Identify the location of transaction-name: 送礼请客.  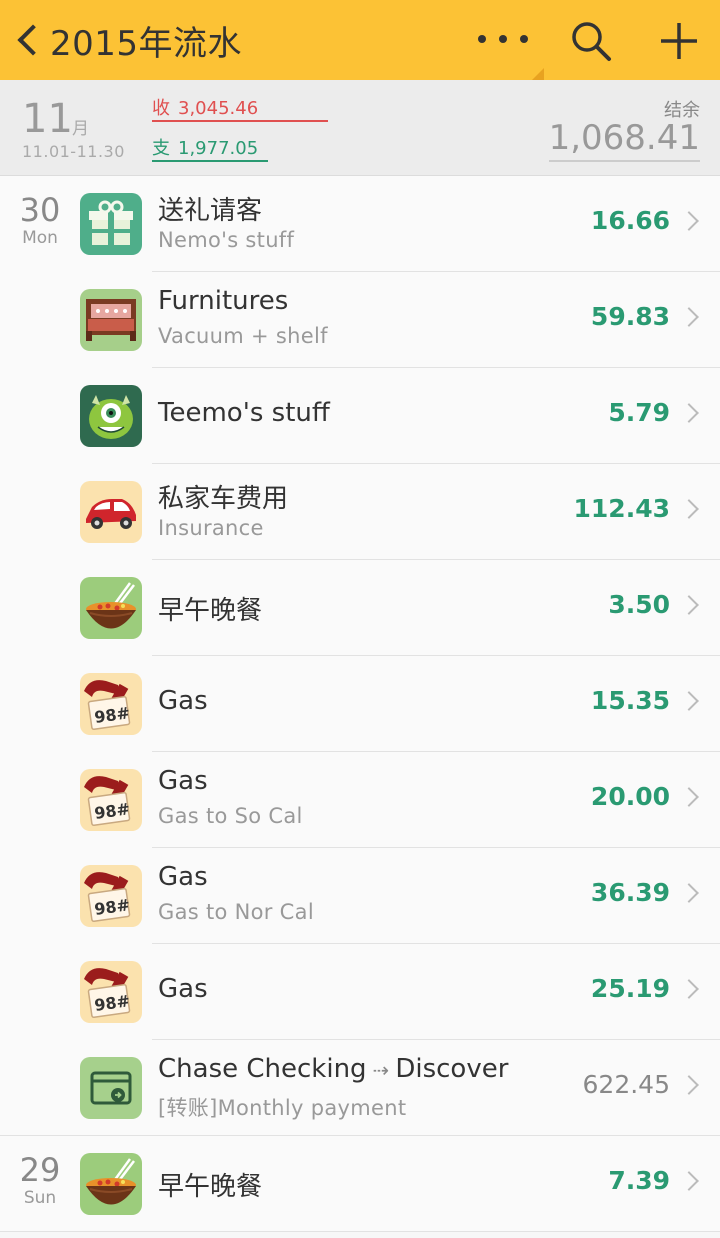
(210, 211).